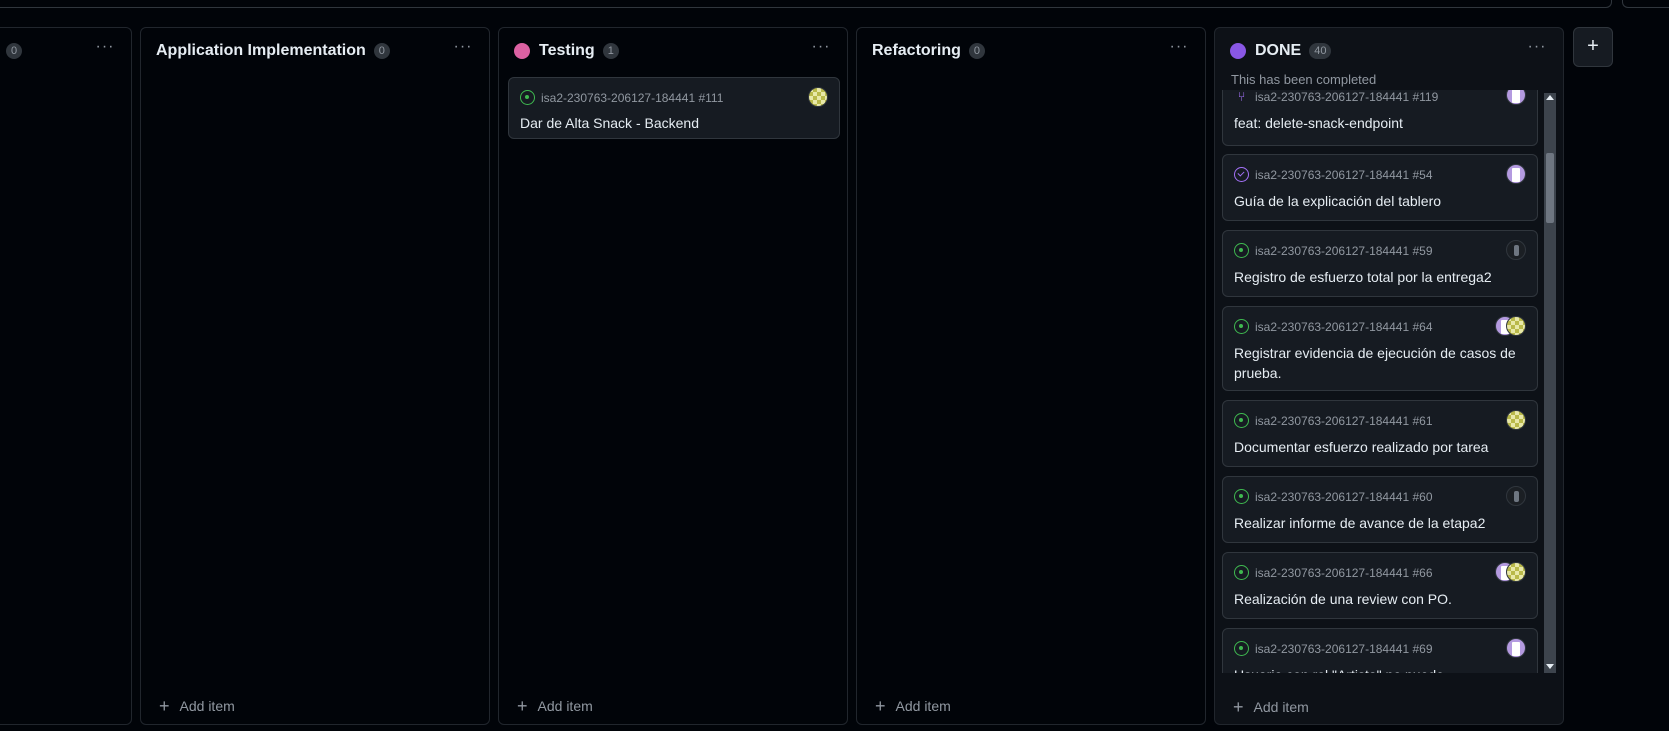  I want to click on card-meta: isa2-230763-206127-184441 #61, so click(1333, 420).